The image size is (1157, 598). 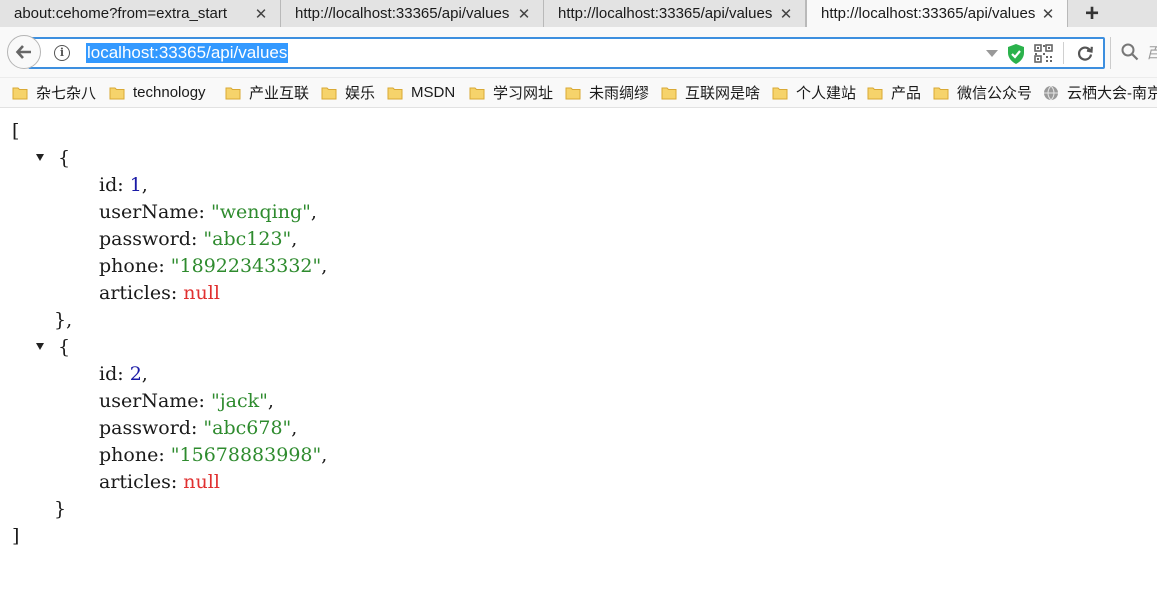 What do you see at coordinates (906, 93) in the screenshot?
I see `bookmark-label: 产品` at bounding box center [906, 93].